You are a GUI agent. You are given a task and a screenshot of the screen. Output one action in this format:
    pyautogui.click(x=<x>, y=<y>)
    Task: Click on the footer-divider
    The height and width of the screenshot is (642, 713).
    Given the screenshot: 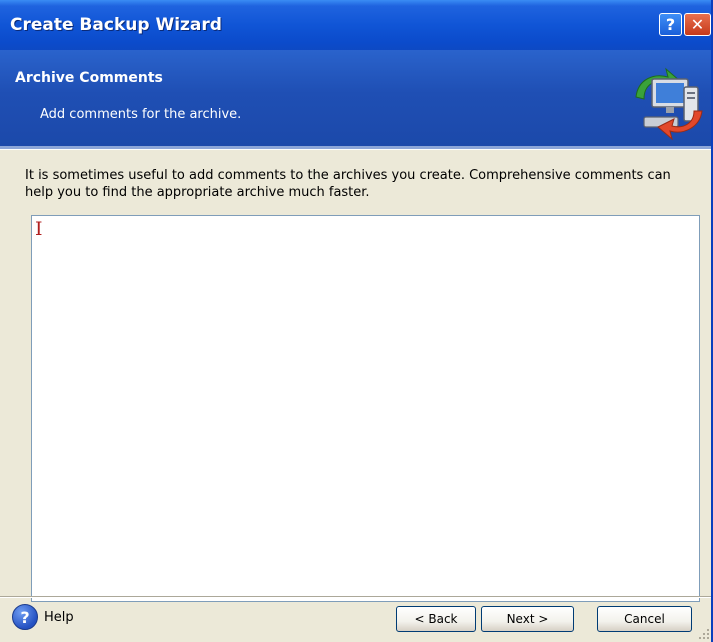 What is the action you would take?
    pyautogui.click(x=355, y=597)
    